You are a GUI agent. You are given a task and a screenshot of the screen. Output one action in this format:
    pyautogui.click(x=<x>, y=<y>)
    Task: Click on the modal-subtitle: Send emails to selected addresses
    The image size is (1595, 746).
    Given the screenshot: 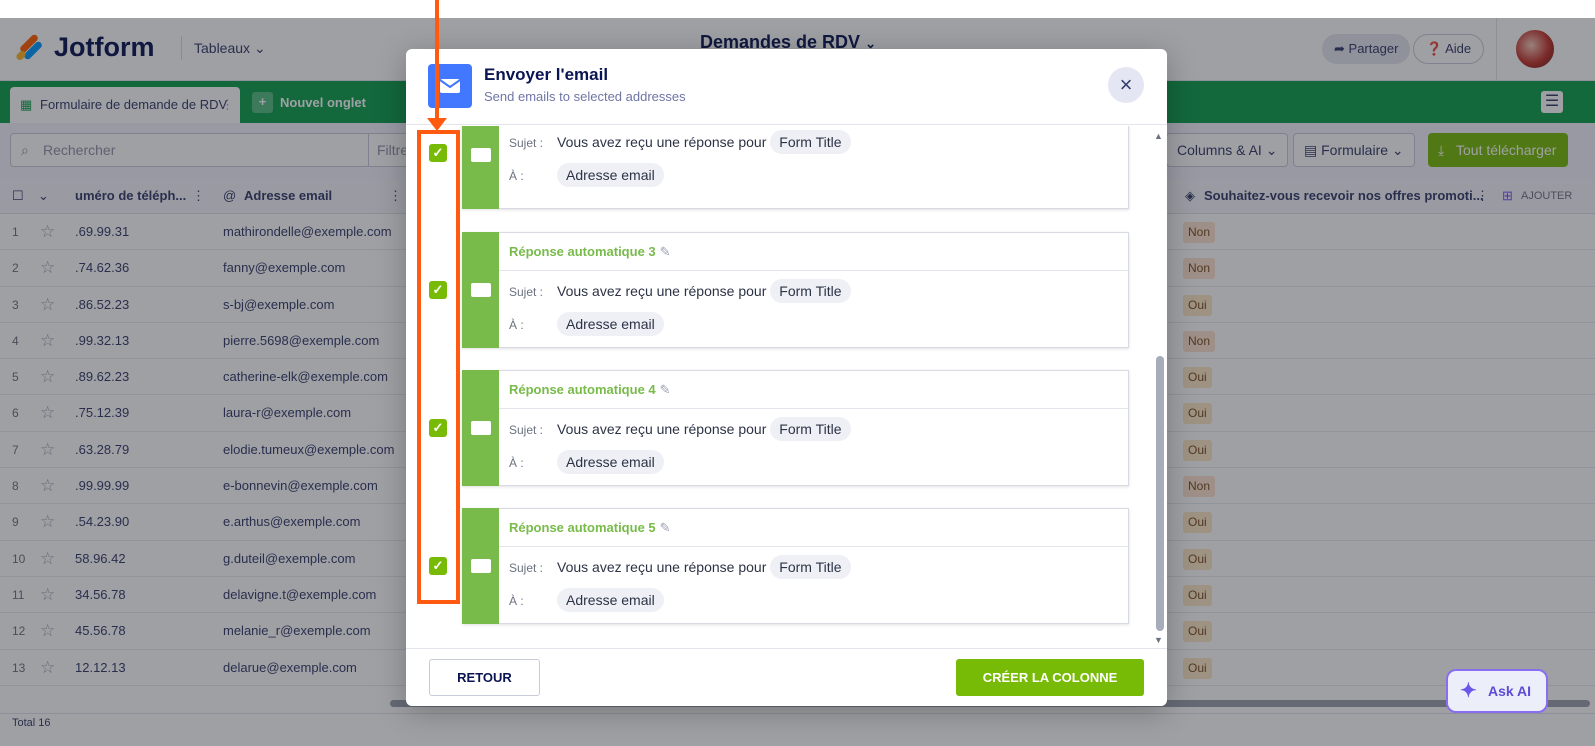 What is the action you would take?
    pyautogui.click(x=585, y=96)
    